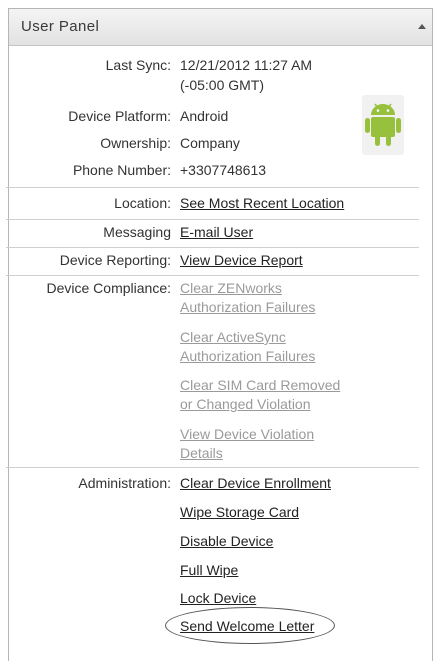  I want to click on clear-zenworks-authorization-failures-link: Clear ZENworks Authorization Failures, so click(247, 298).